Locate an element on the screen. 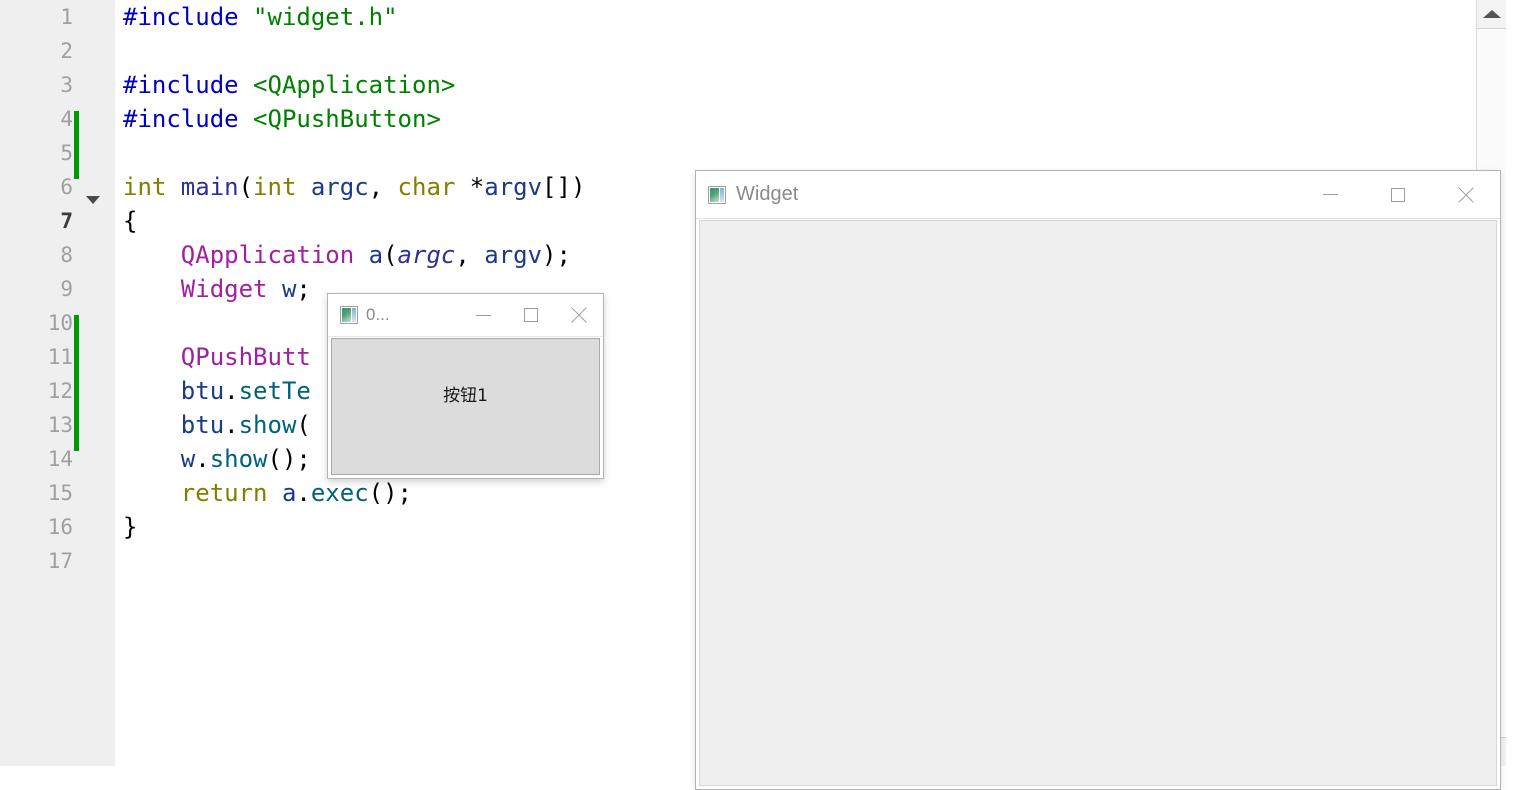 Image resolution: width=1536 pixels, height=790 pixels. push-button-window-minimize-button is located at coordinates (483, 315).